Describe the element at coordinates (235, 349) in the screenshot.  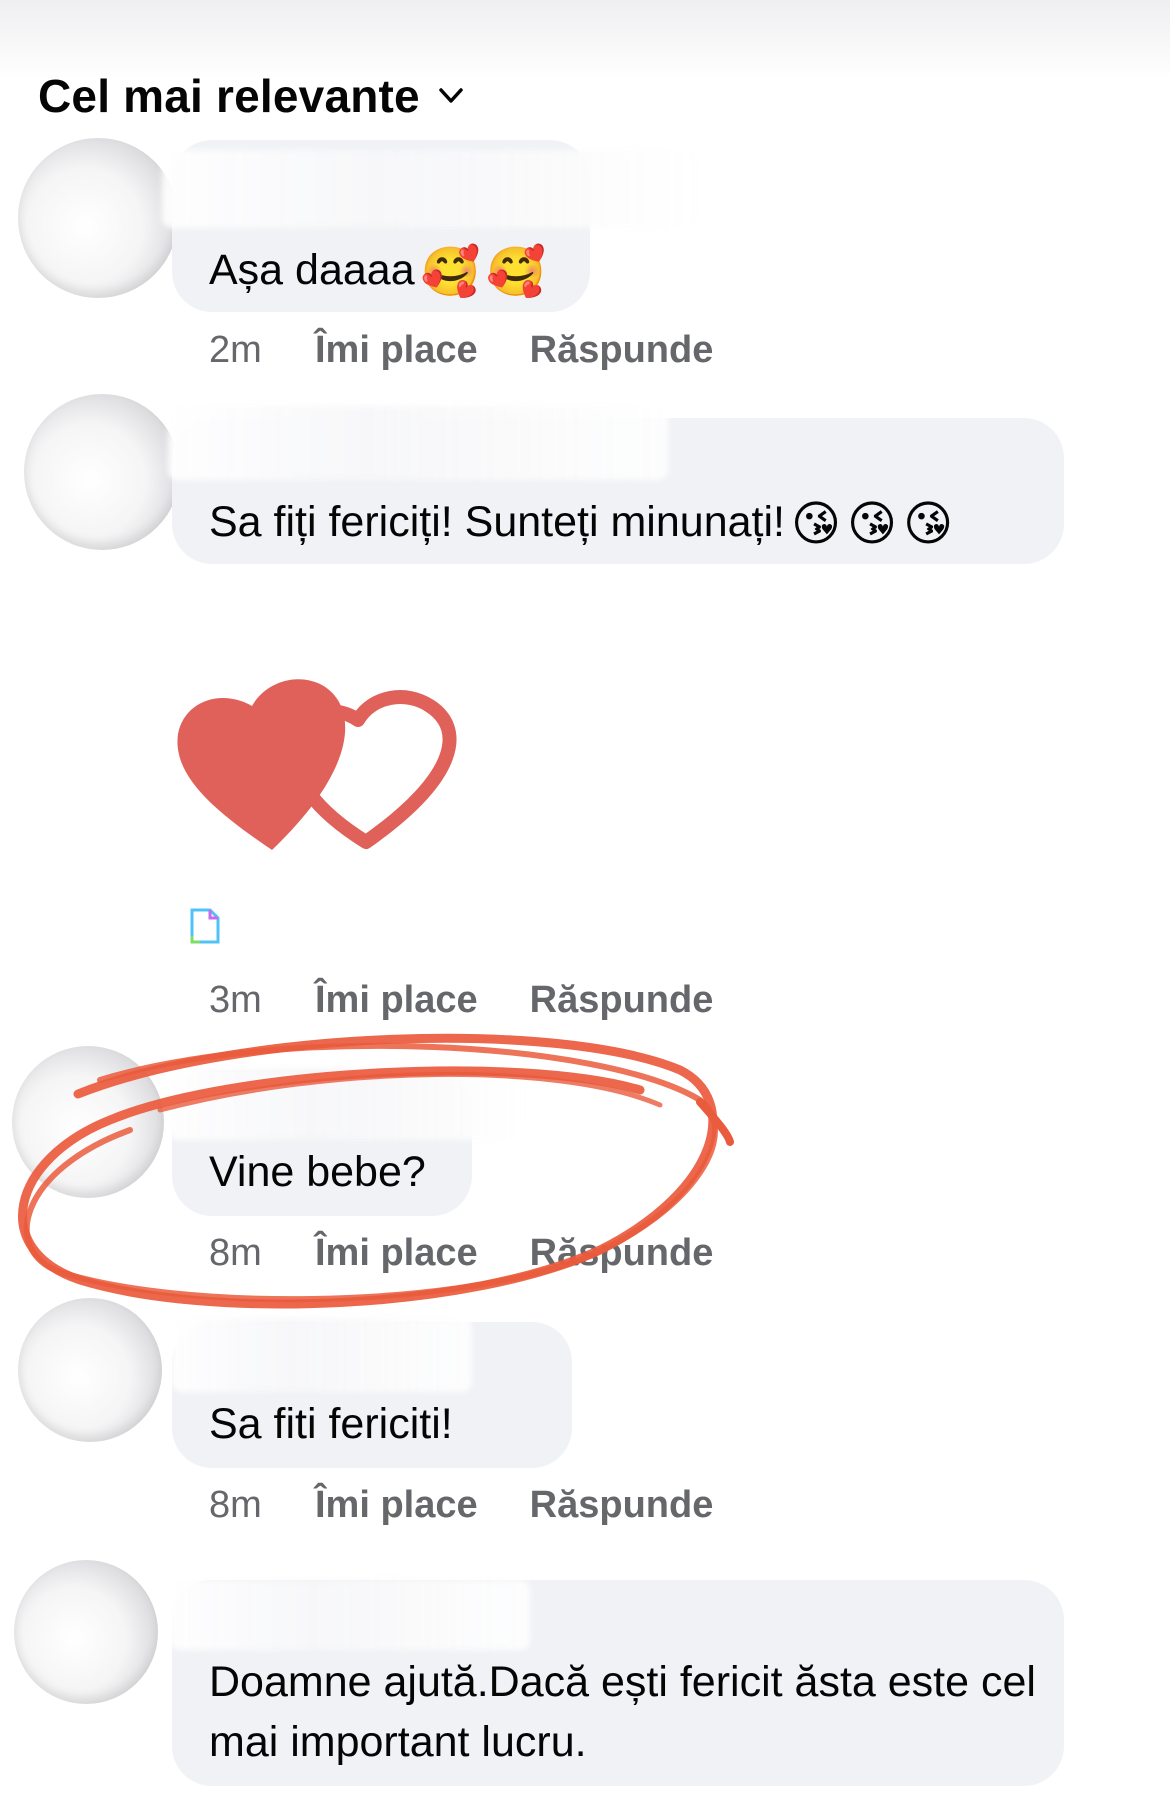
I see `comment-time: 2m` at that location.